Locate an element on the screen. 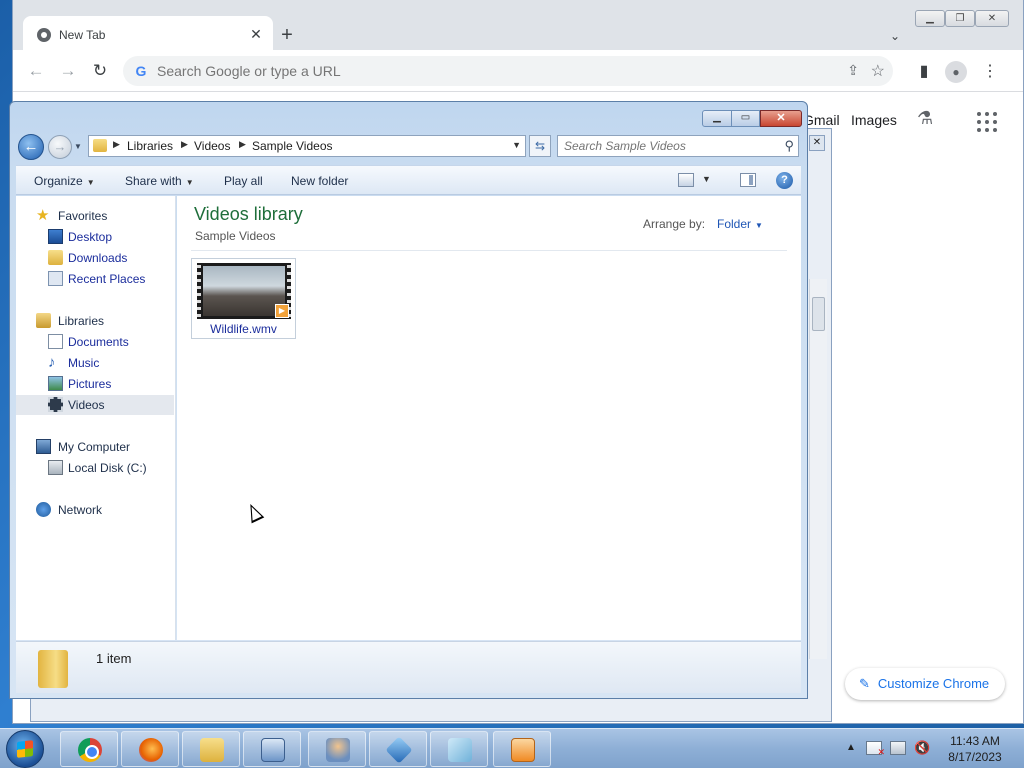  images-link: Images is located at coordinates (874, 120).